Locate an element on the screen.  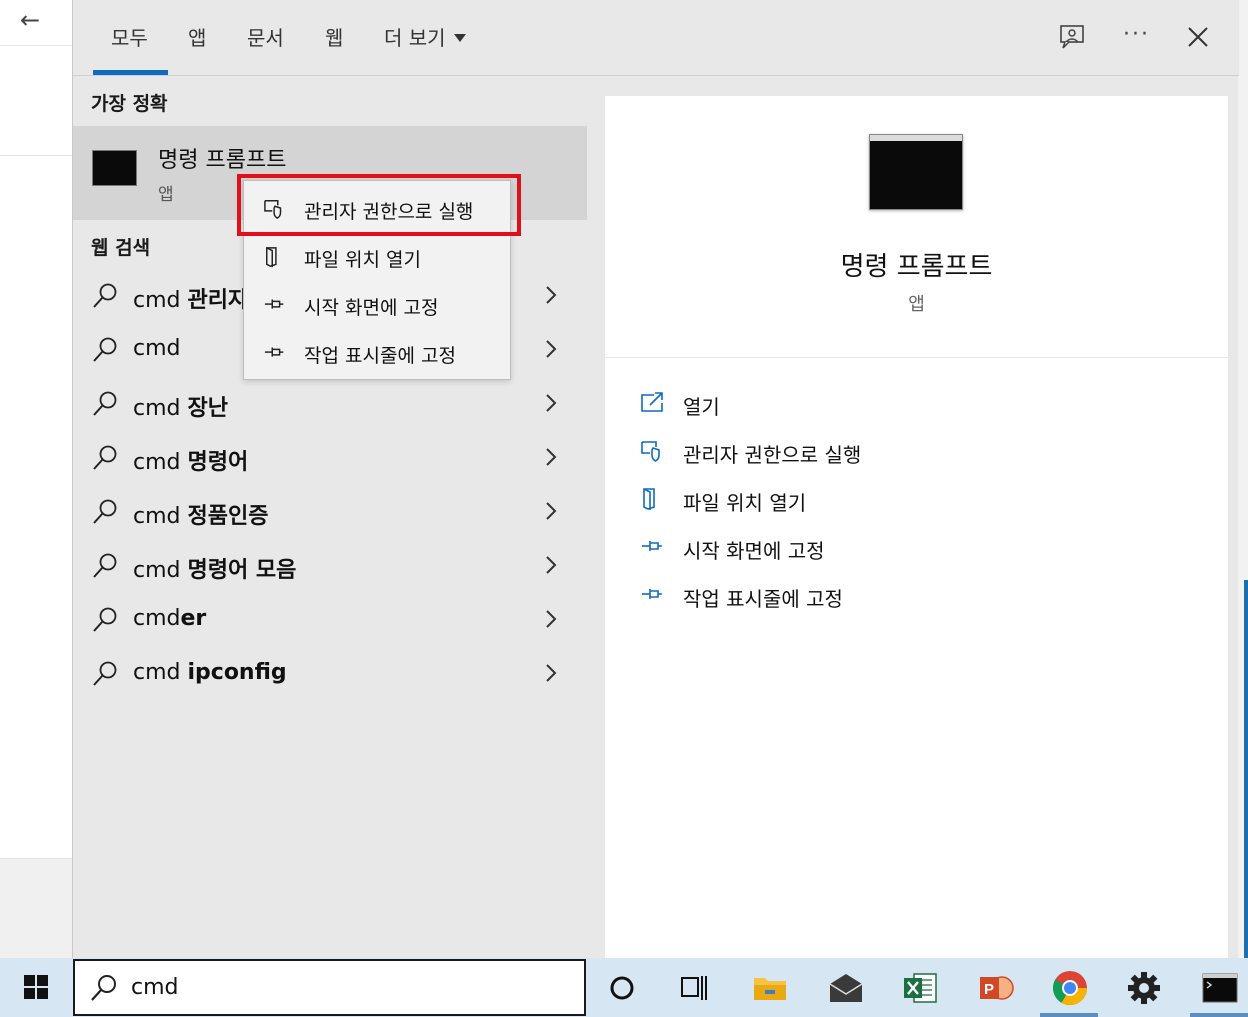
powerpoint-icon: P is located at coordinates (996, 988).